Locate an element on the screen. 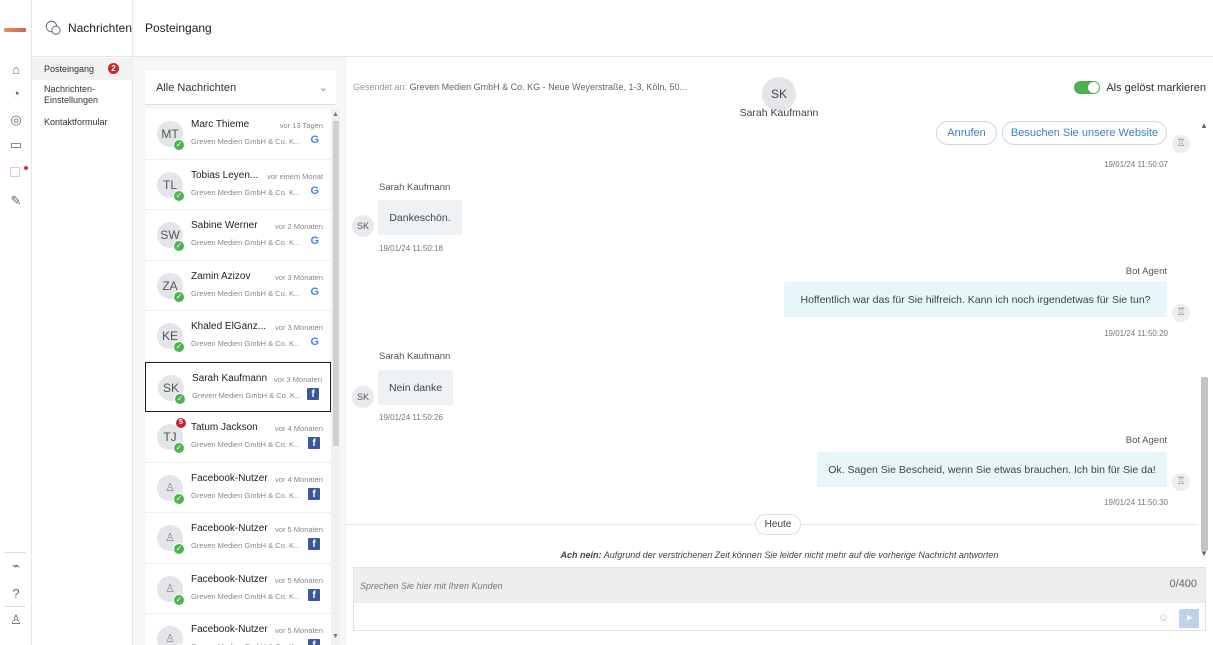  message-timestamp: 19/01/24 11:50:20 is located at coordinates (1136, 333).